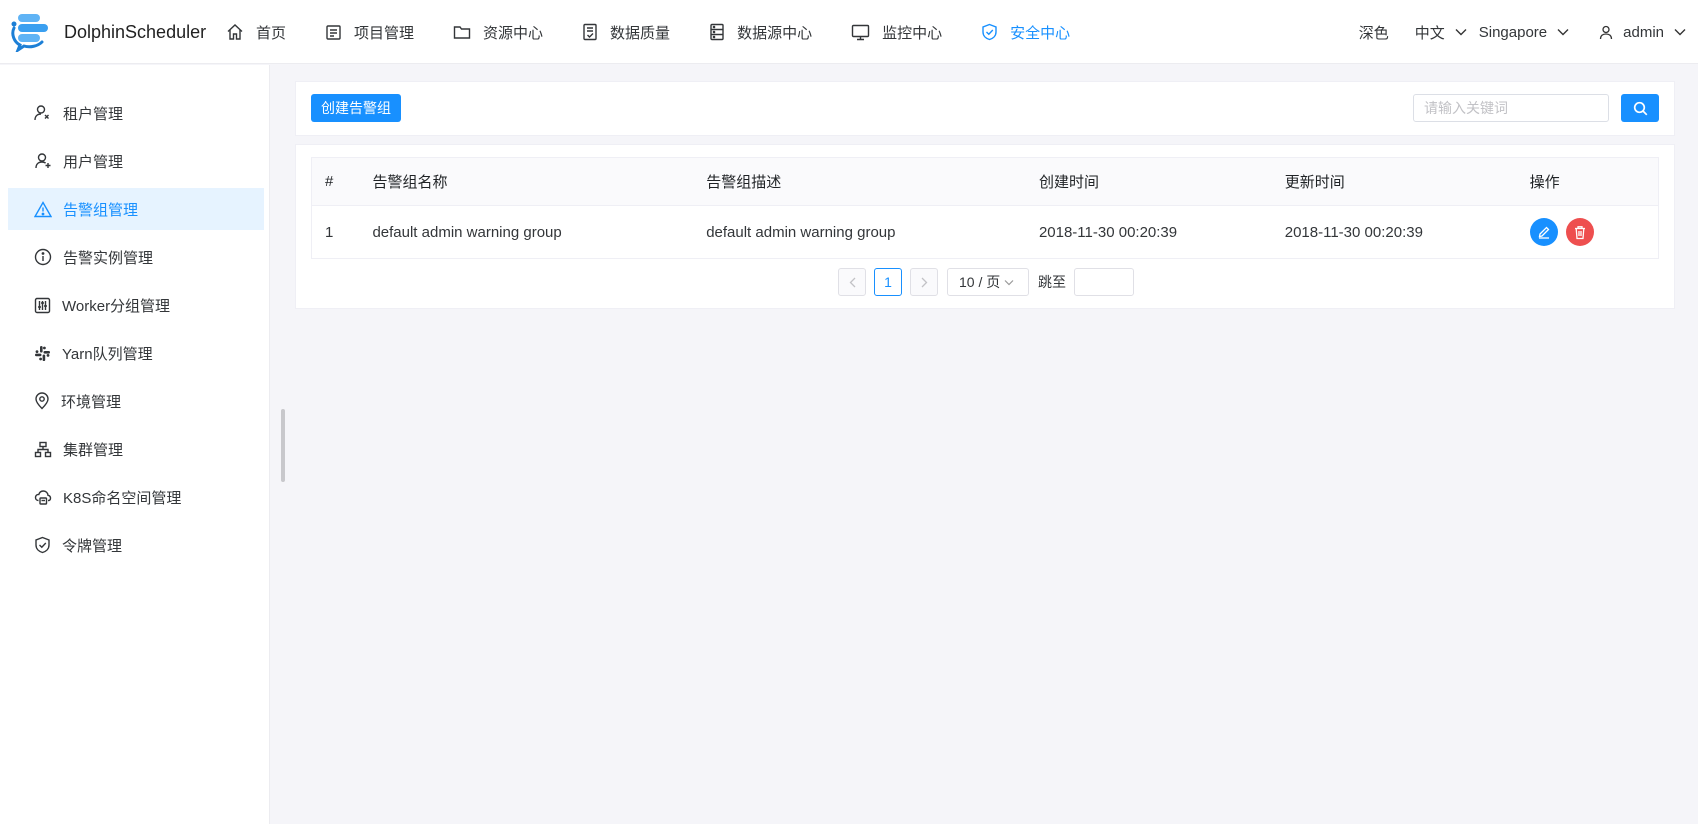 Image resolution: width=1698 pixels, height=824 pixels. I want to click on column-header-index: #, so click(335, 181).